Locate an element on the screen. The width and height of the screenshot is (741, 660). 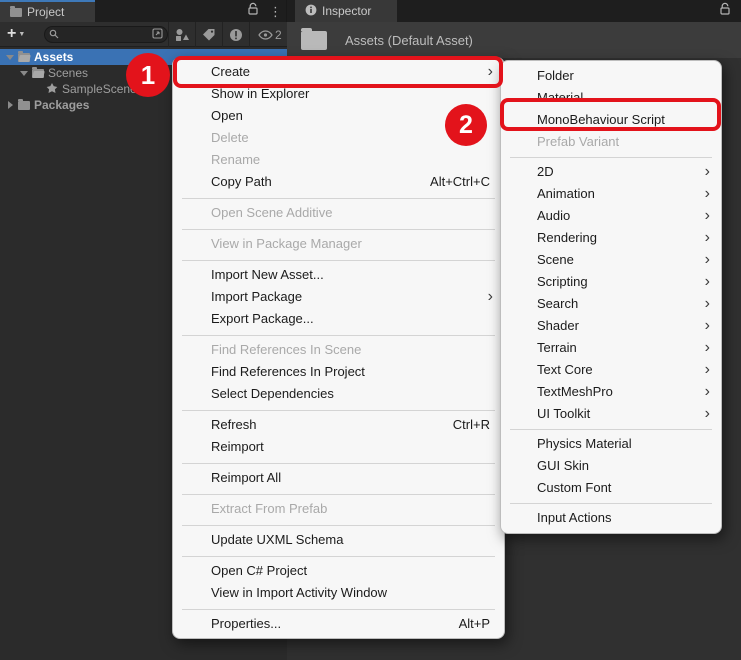
menu-item-import-package: Import Package › is located at coordinates (338, 297).